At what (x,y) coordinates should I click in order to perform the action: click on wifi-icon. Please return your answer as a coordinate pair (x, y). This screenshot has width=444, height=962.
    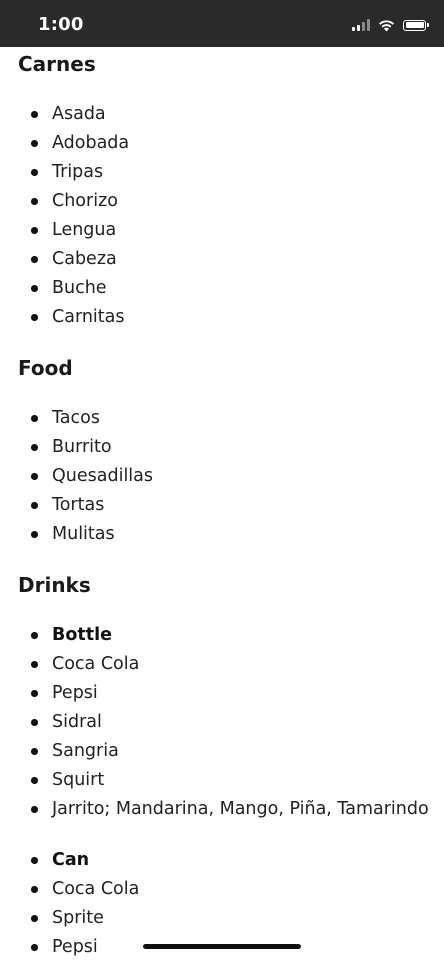
    Looking at the image, I should click on (386, 25).